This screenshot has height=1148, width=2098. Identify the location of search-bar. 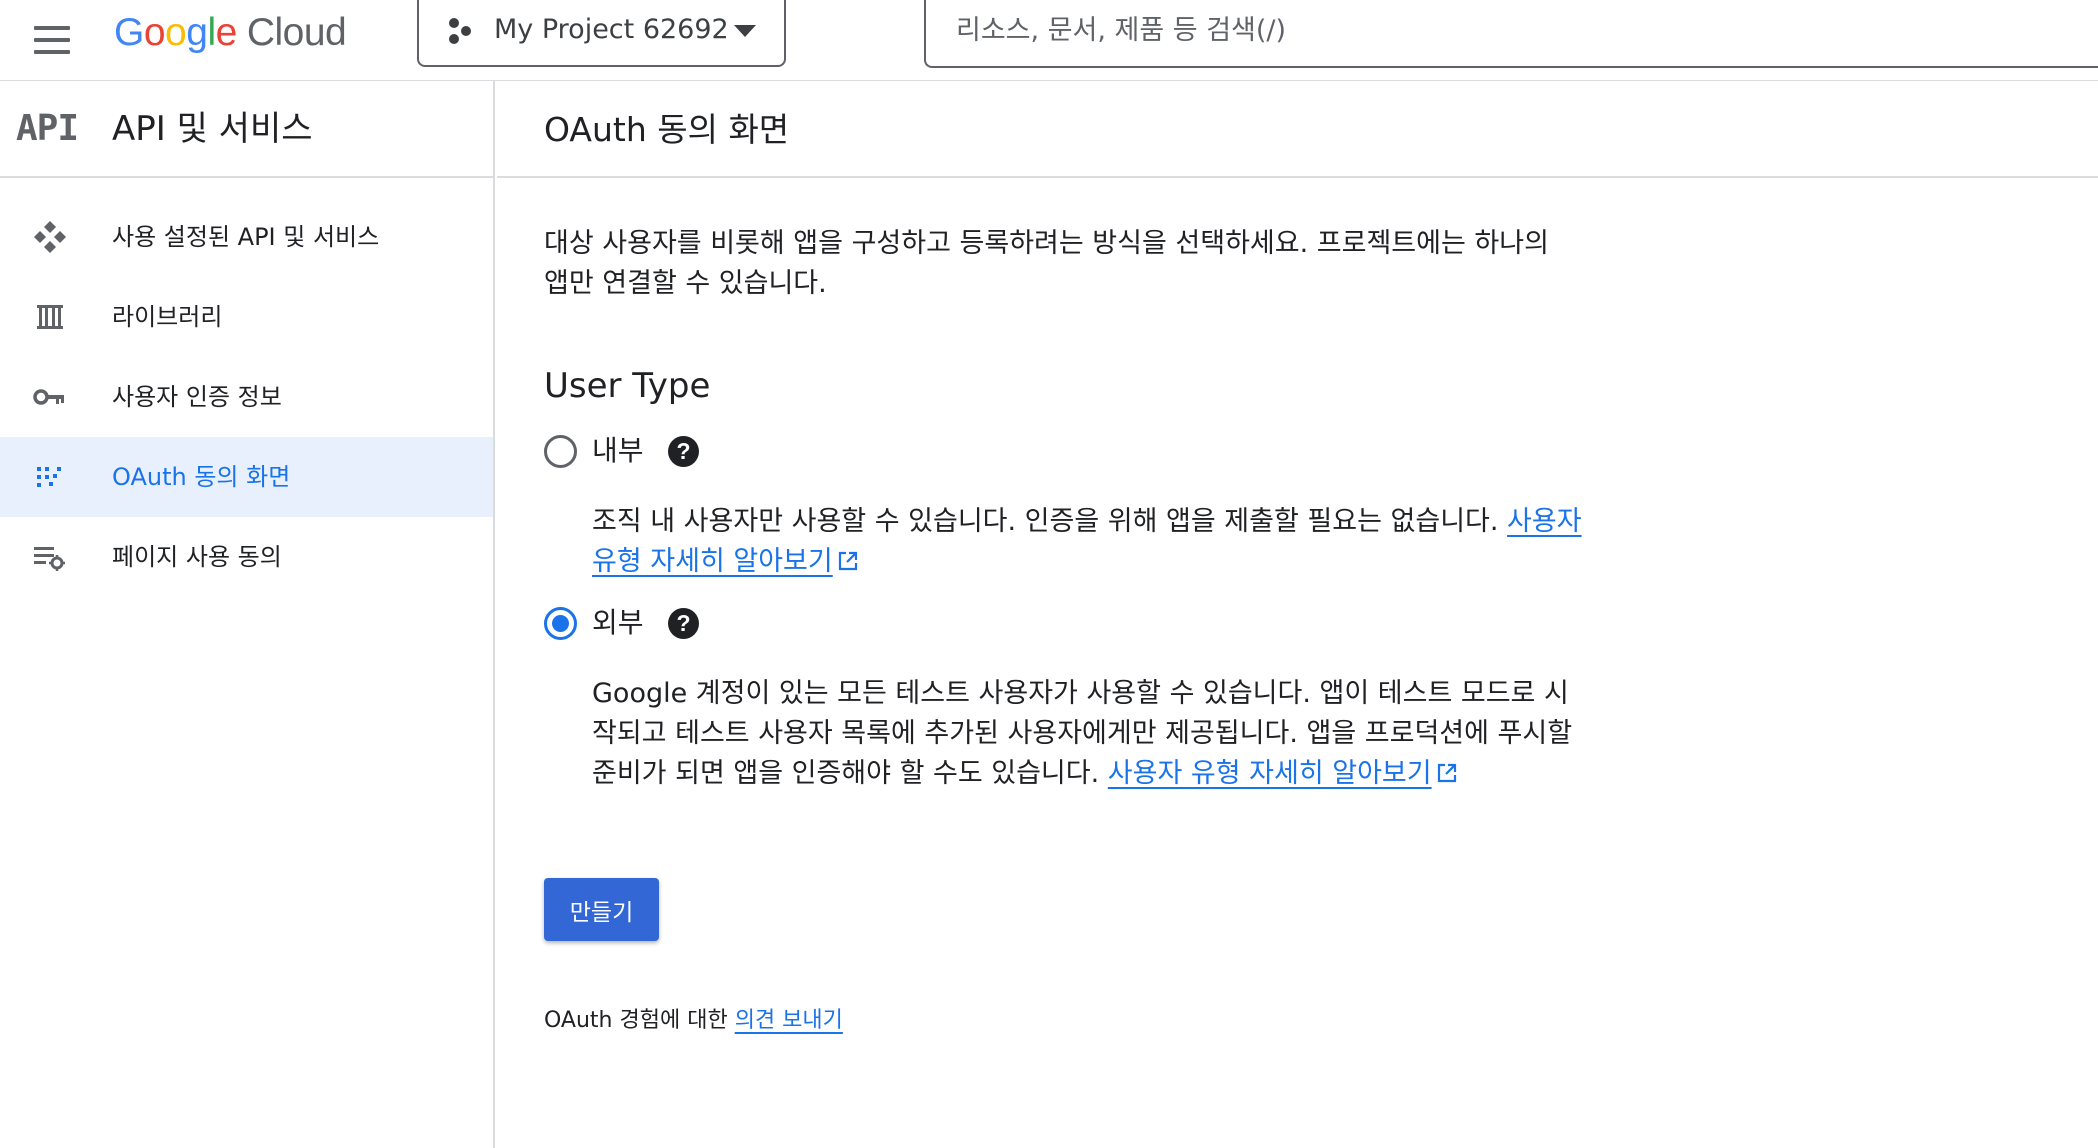
(1511, 34).